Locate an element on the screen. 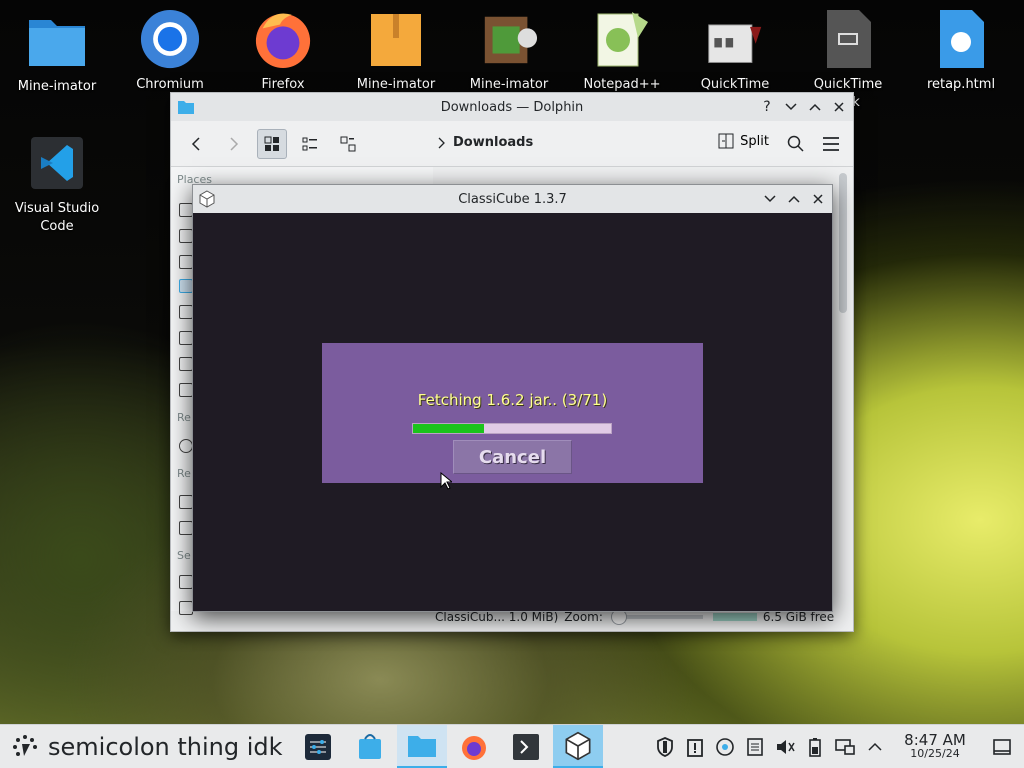  fetch-status-text: Fetching 1.6.2 jar.. (3/71) is located at coordinates (512, 400).